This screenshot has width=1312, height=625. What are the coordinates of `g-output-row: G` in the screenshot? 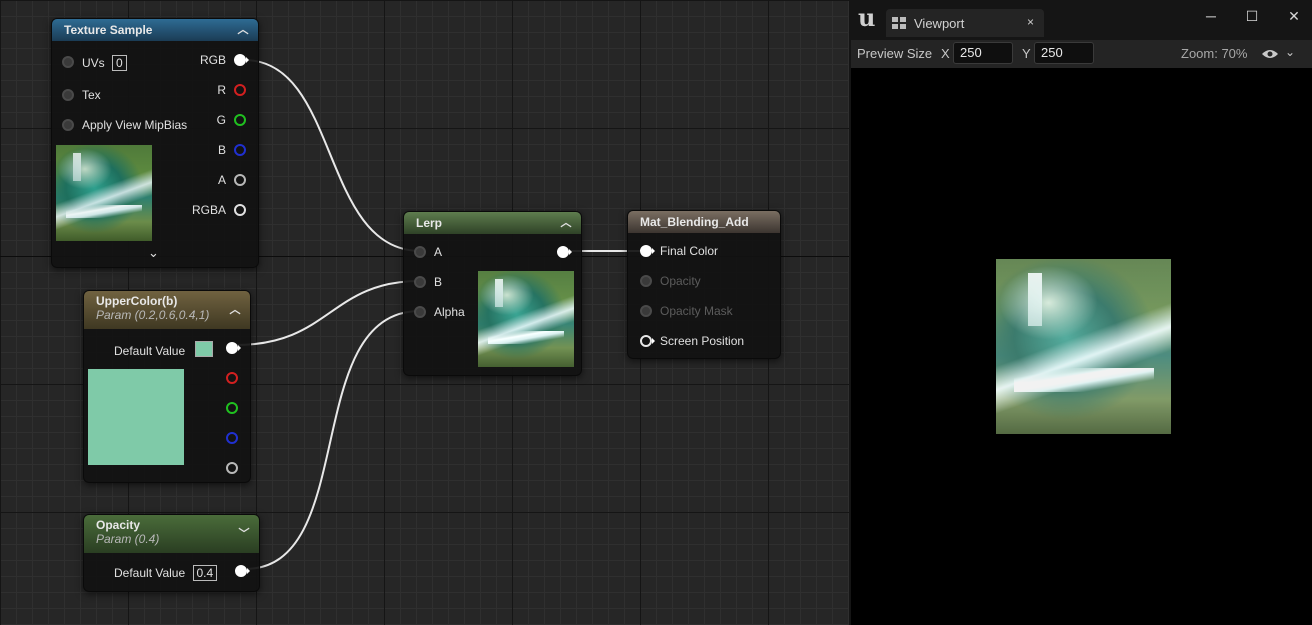 It's located at (231, 120).